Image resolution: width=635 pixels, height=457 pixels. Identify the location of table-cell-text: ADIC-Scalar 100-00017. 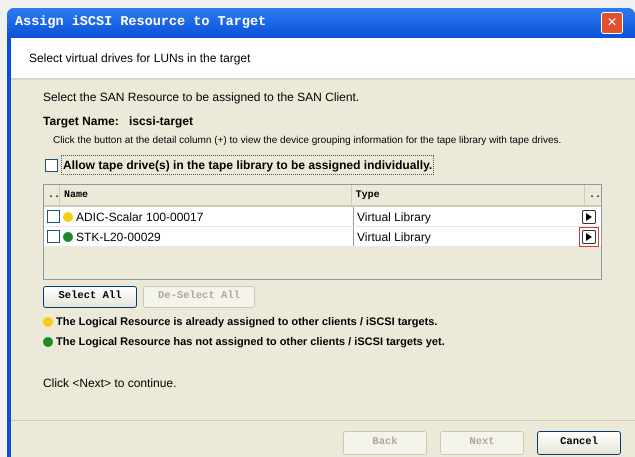
(140, 217).